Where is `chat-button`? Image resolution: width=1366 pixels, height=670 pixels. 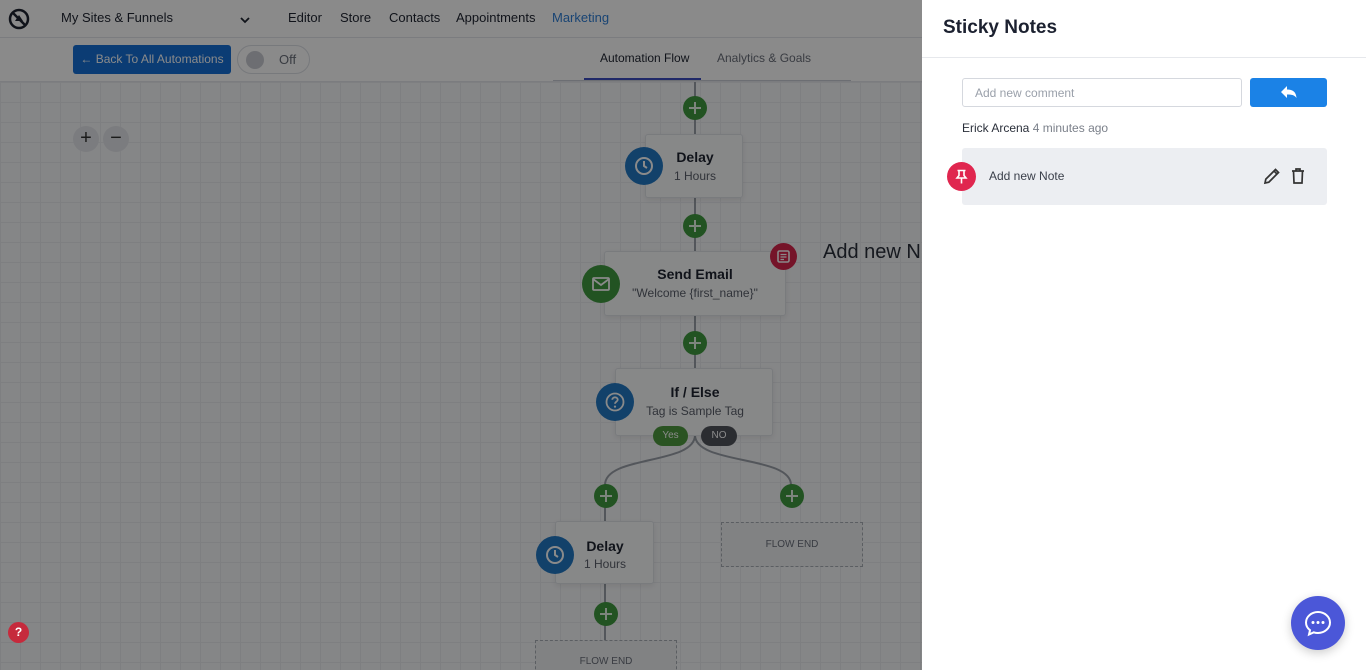
chat-button is located at coordinates (1318, 623).